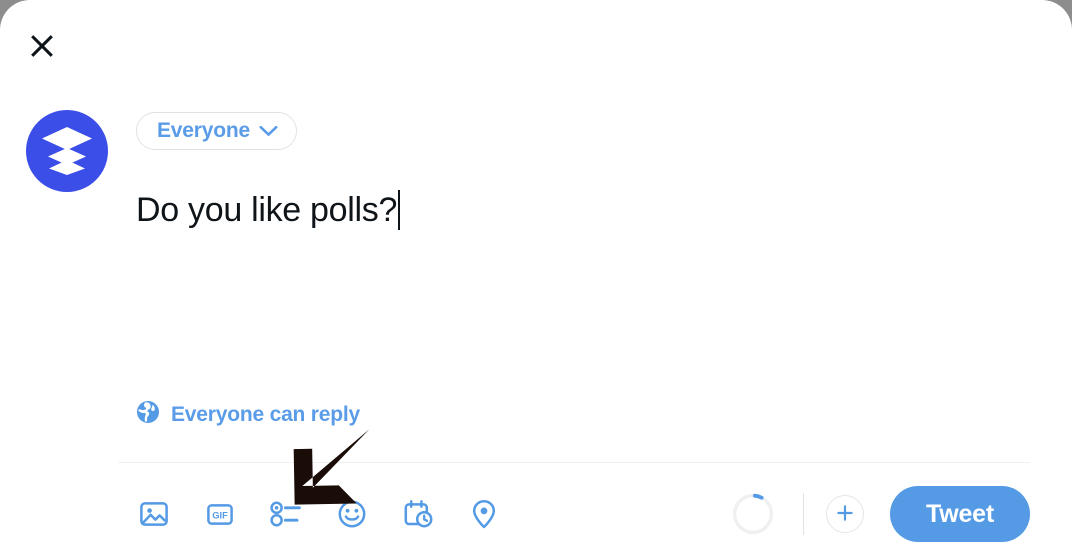 The image size is (1072, 558). I want to click on plus-icon, so click(845, 514).